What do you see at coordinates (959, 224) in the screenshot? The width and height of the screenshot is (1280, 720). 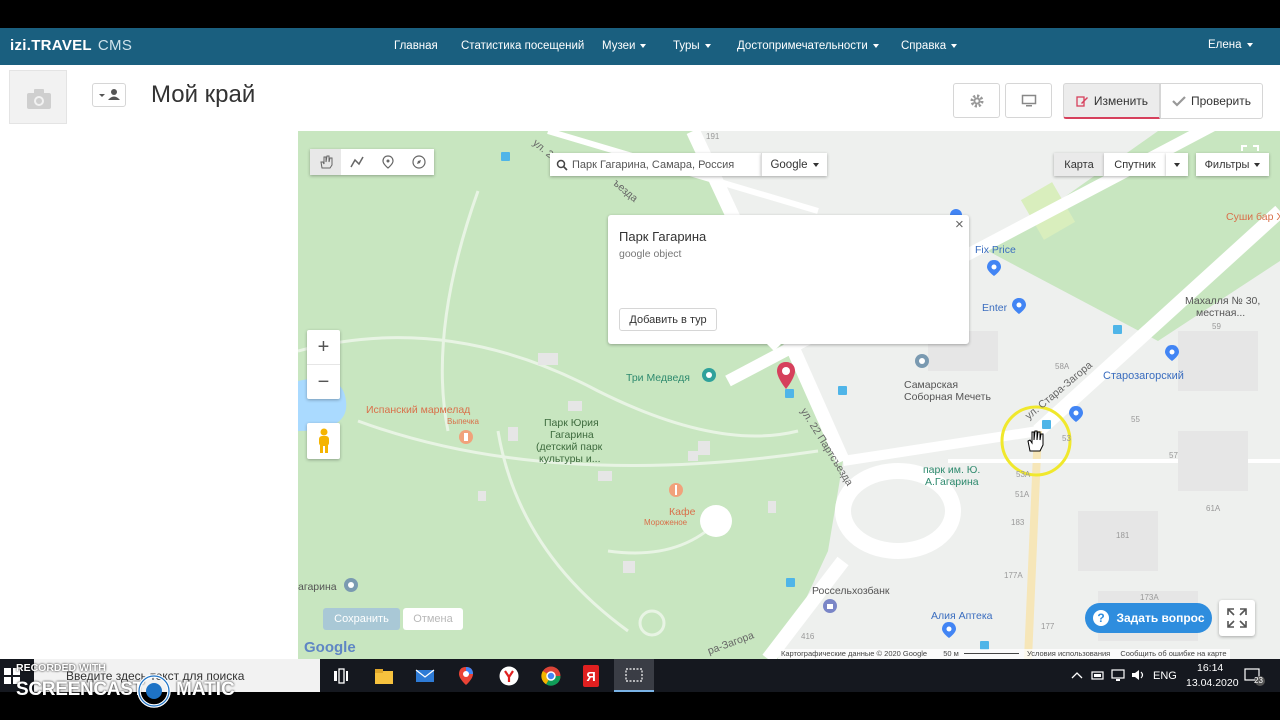 I see `close-icon: ×` at bounding box center [959, 224].